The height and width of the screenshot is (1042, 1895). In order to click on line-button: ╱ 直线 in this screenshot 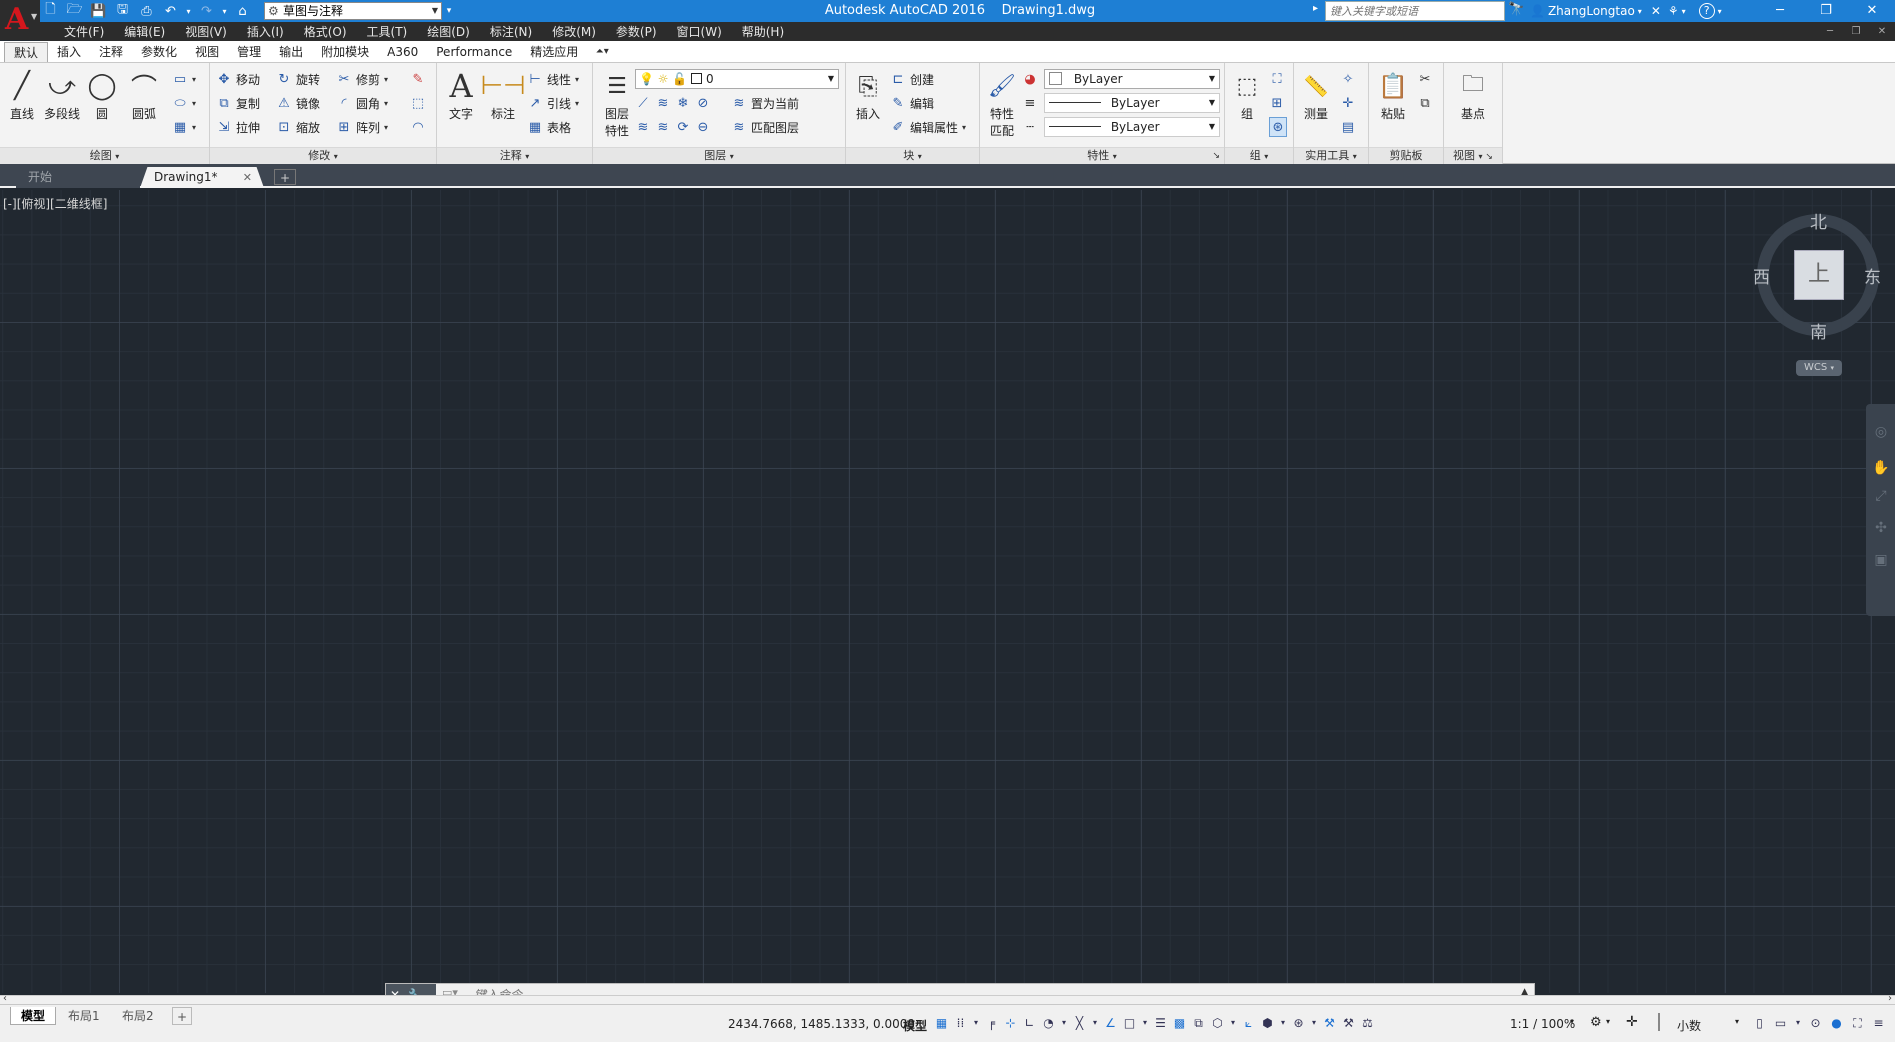, I will do `click(22, 103)`.